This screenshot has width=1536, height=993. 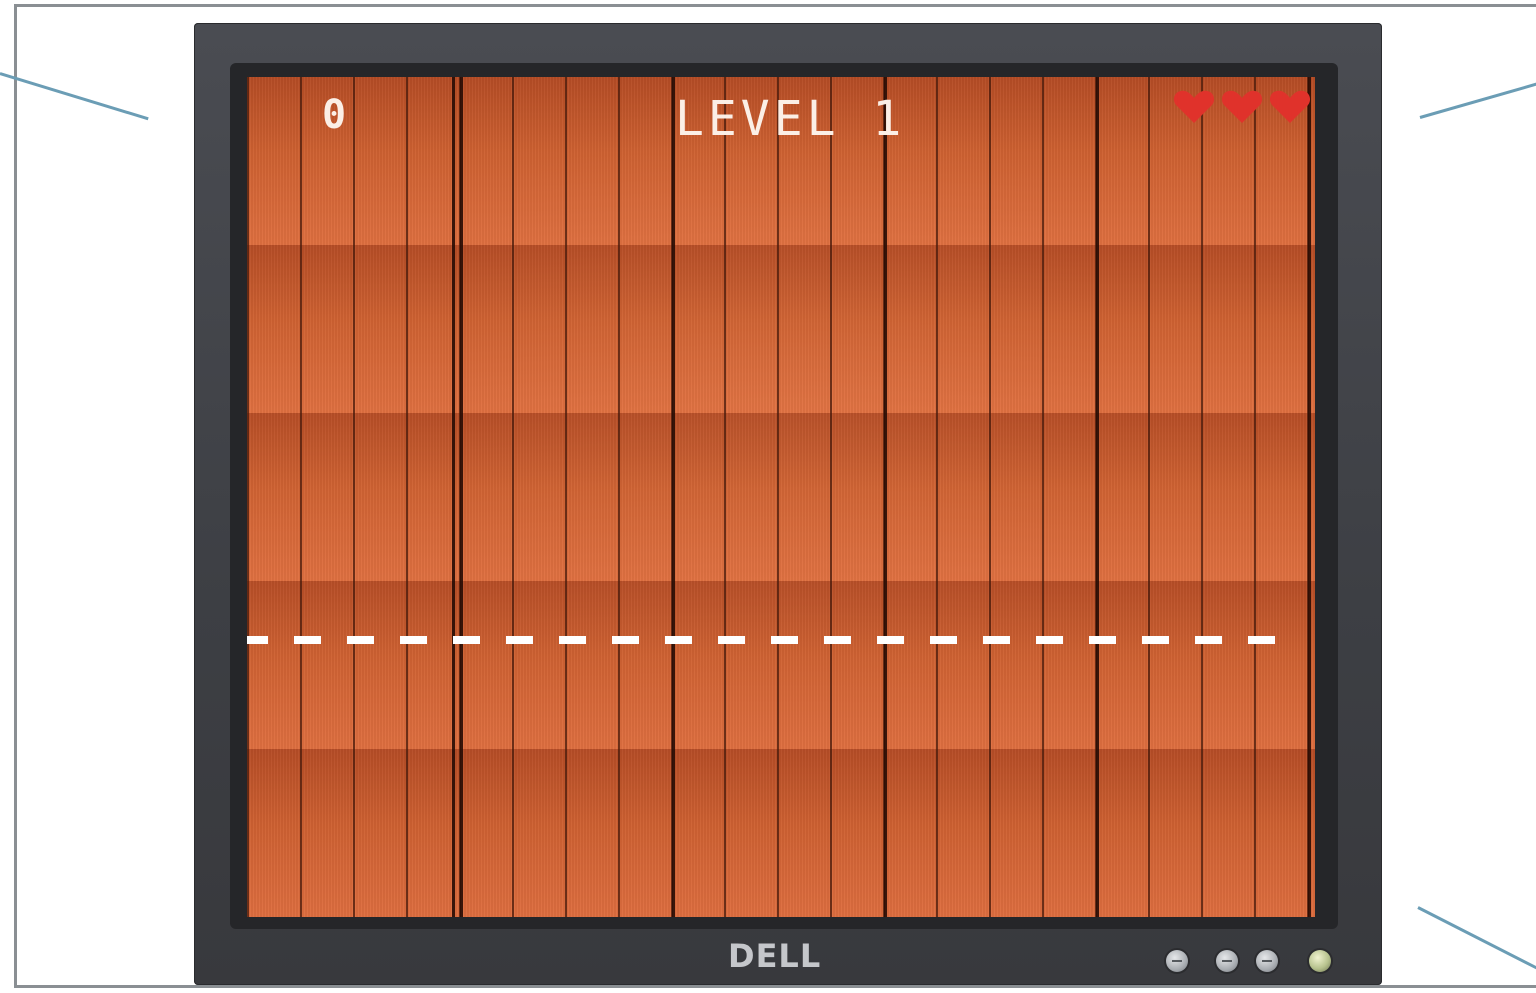 What do you see at coordinates (1267, 961) in the screenshot?
I see `plus-button-icon` at bounding box center [1267, 961].